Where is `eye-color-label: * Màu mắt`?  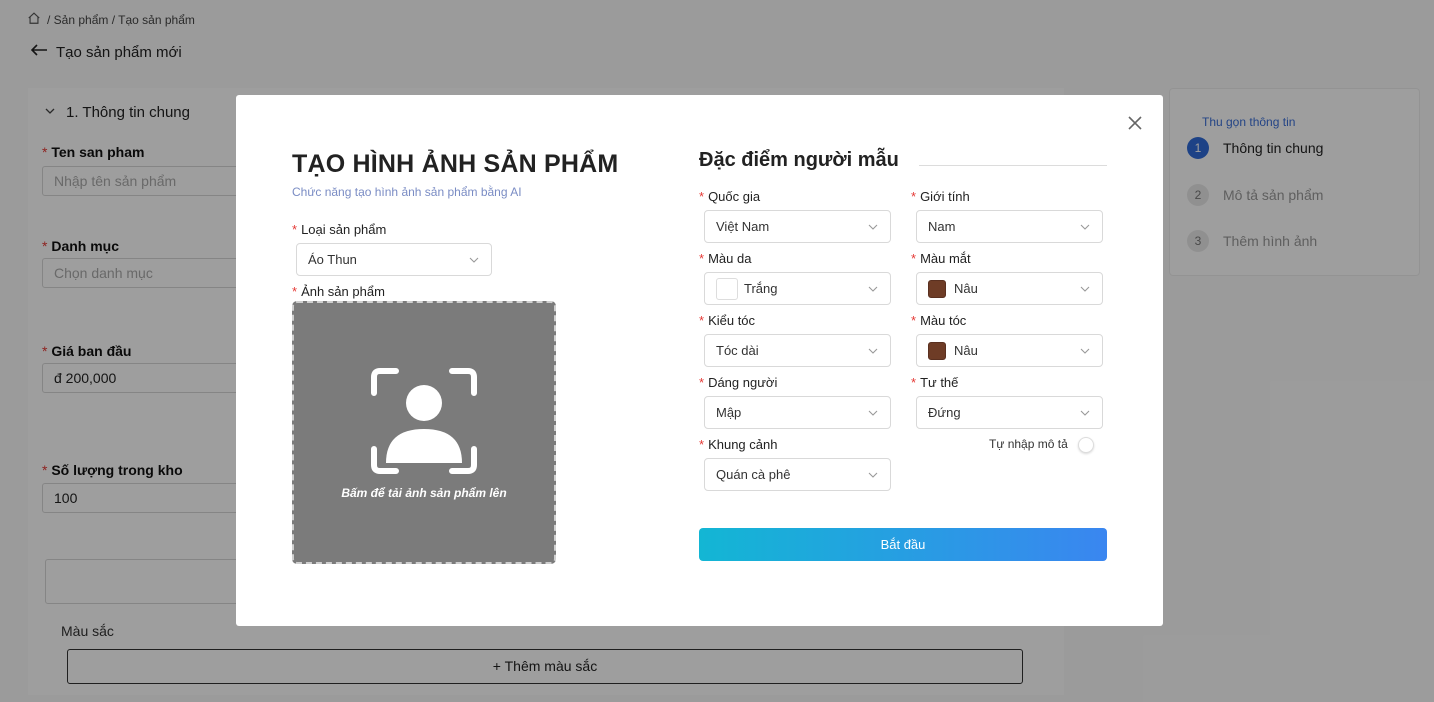 eye-color-label: * Màu mắt is located at coordinates (941, 258).